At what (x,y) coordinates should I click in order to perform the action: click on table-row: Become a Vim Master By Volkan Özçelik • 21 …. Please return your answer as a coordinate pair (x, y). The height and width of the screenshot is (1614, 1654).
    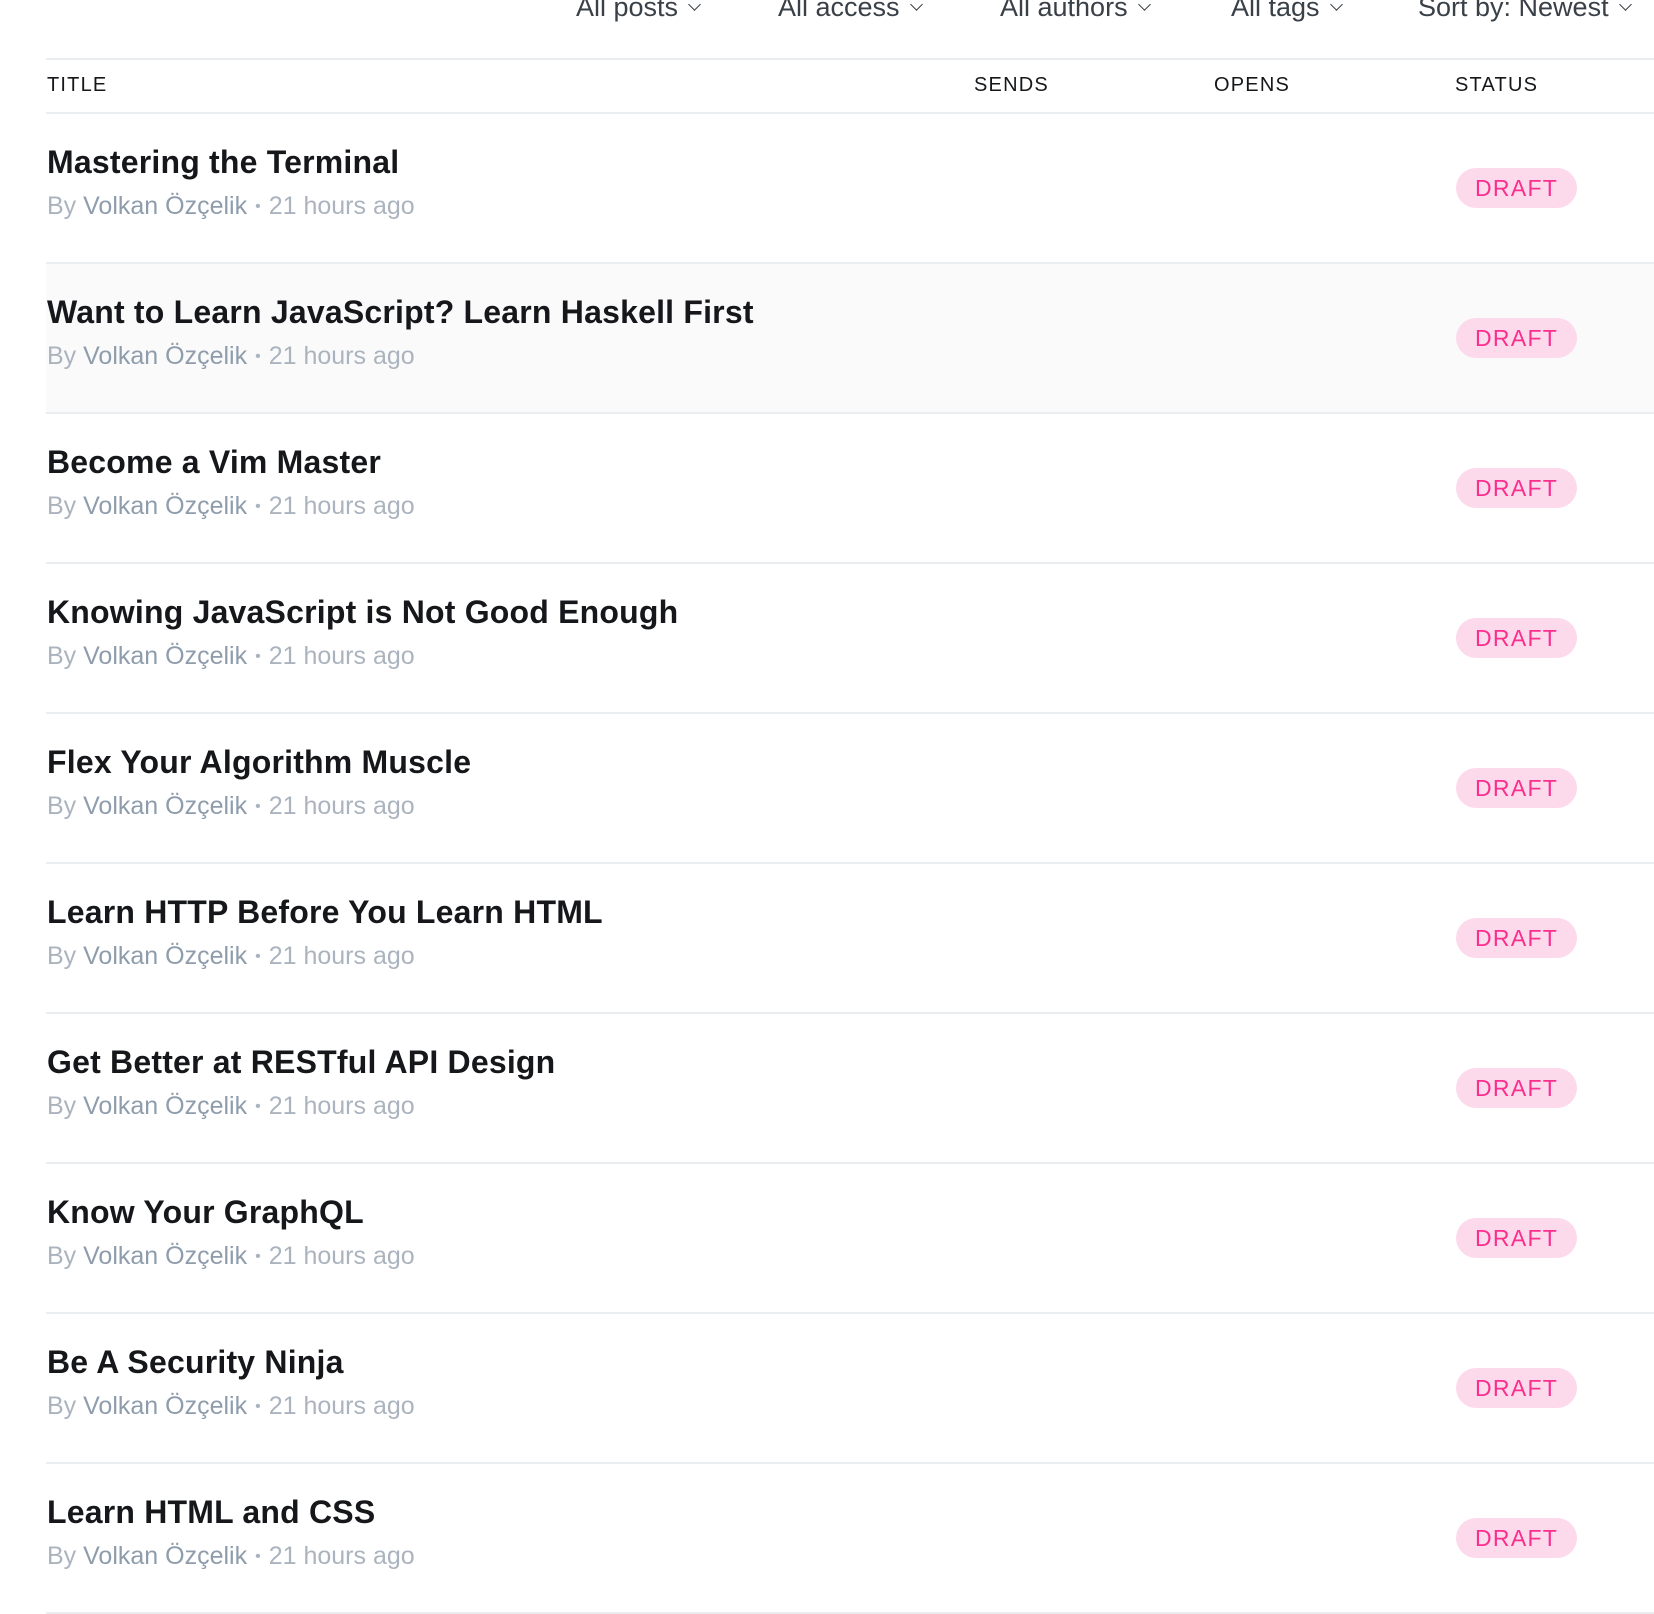
    Looking at the image, I should click on (850, 489).